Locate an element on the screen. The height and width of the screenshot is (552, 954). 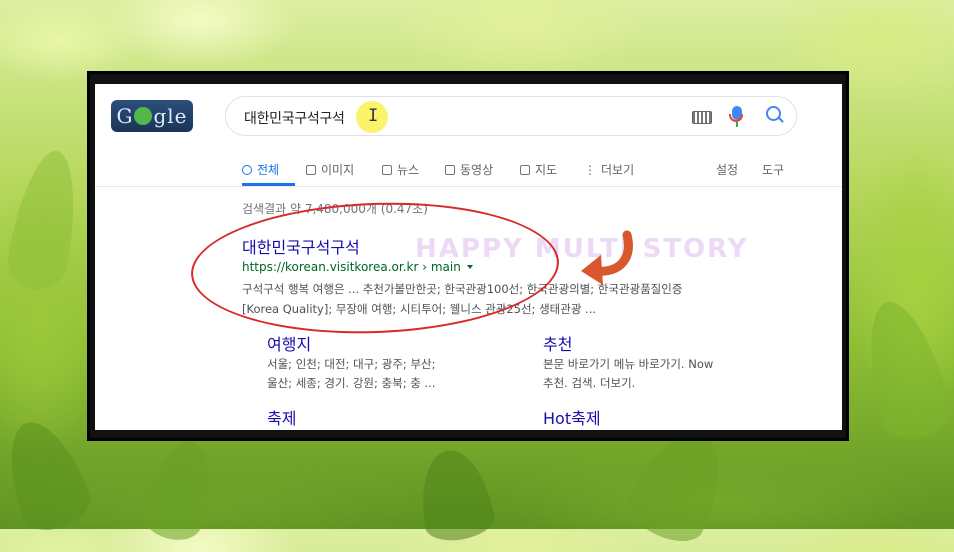
tab-maps: 지도 is located at coordinates (538, 169).